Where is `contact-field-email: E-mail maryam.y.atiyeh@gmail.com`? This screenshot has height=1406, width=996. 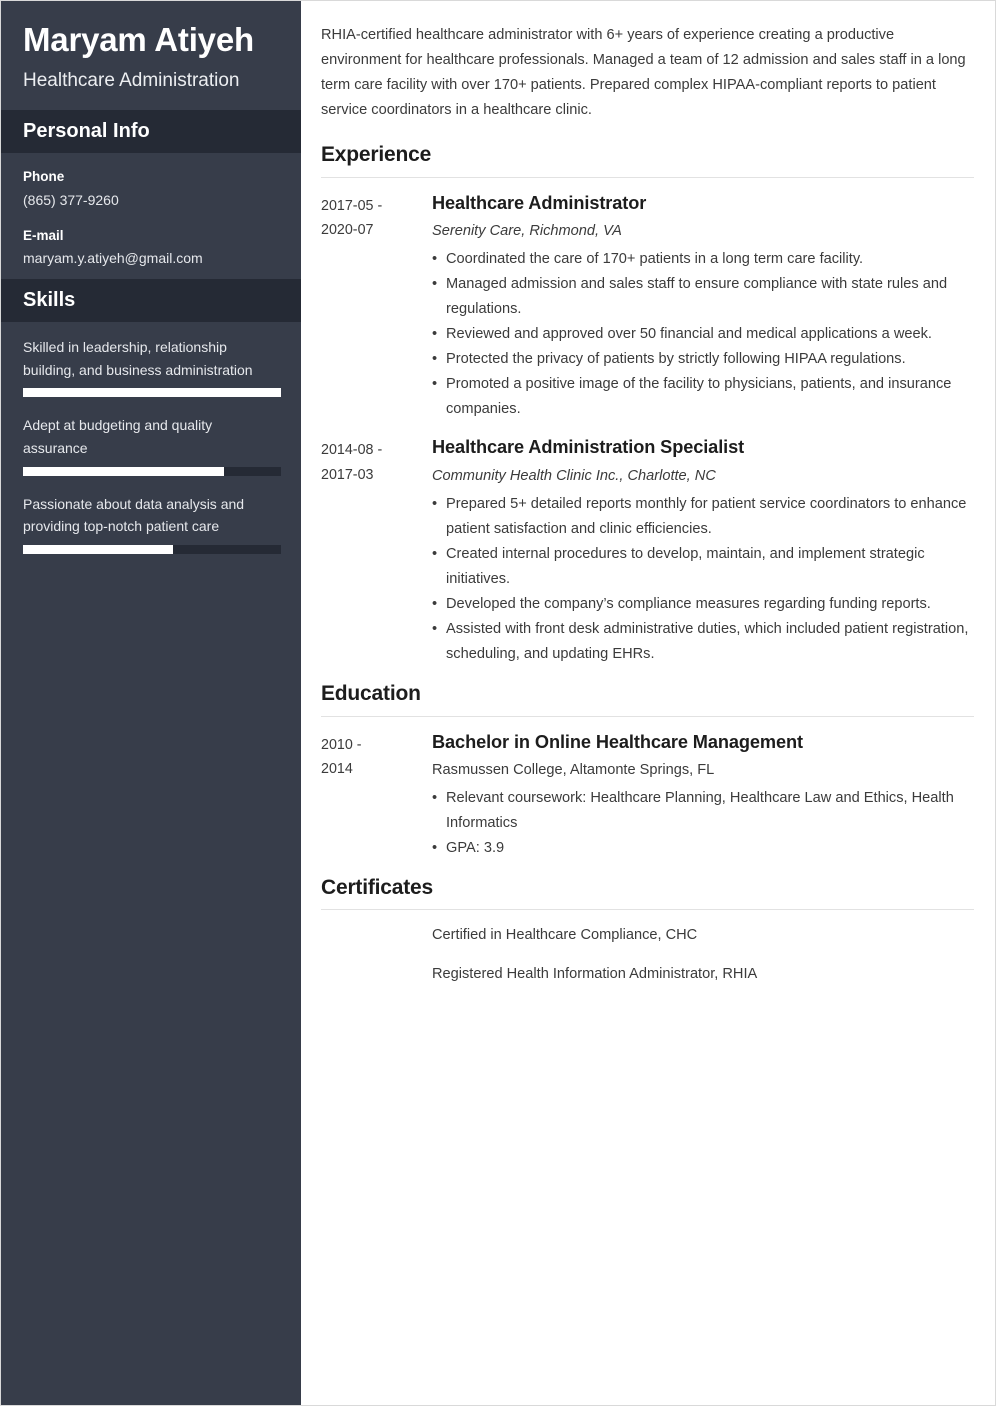 contact-field-email: E-mail maryam.y.atiyeh@gmail.com is located at coordinates (151, 247).